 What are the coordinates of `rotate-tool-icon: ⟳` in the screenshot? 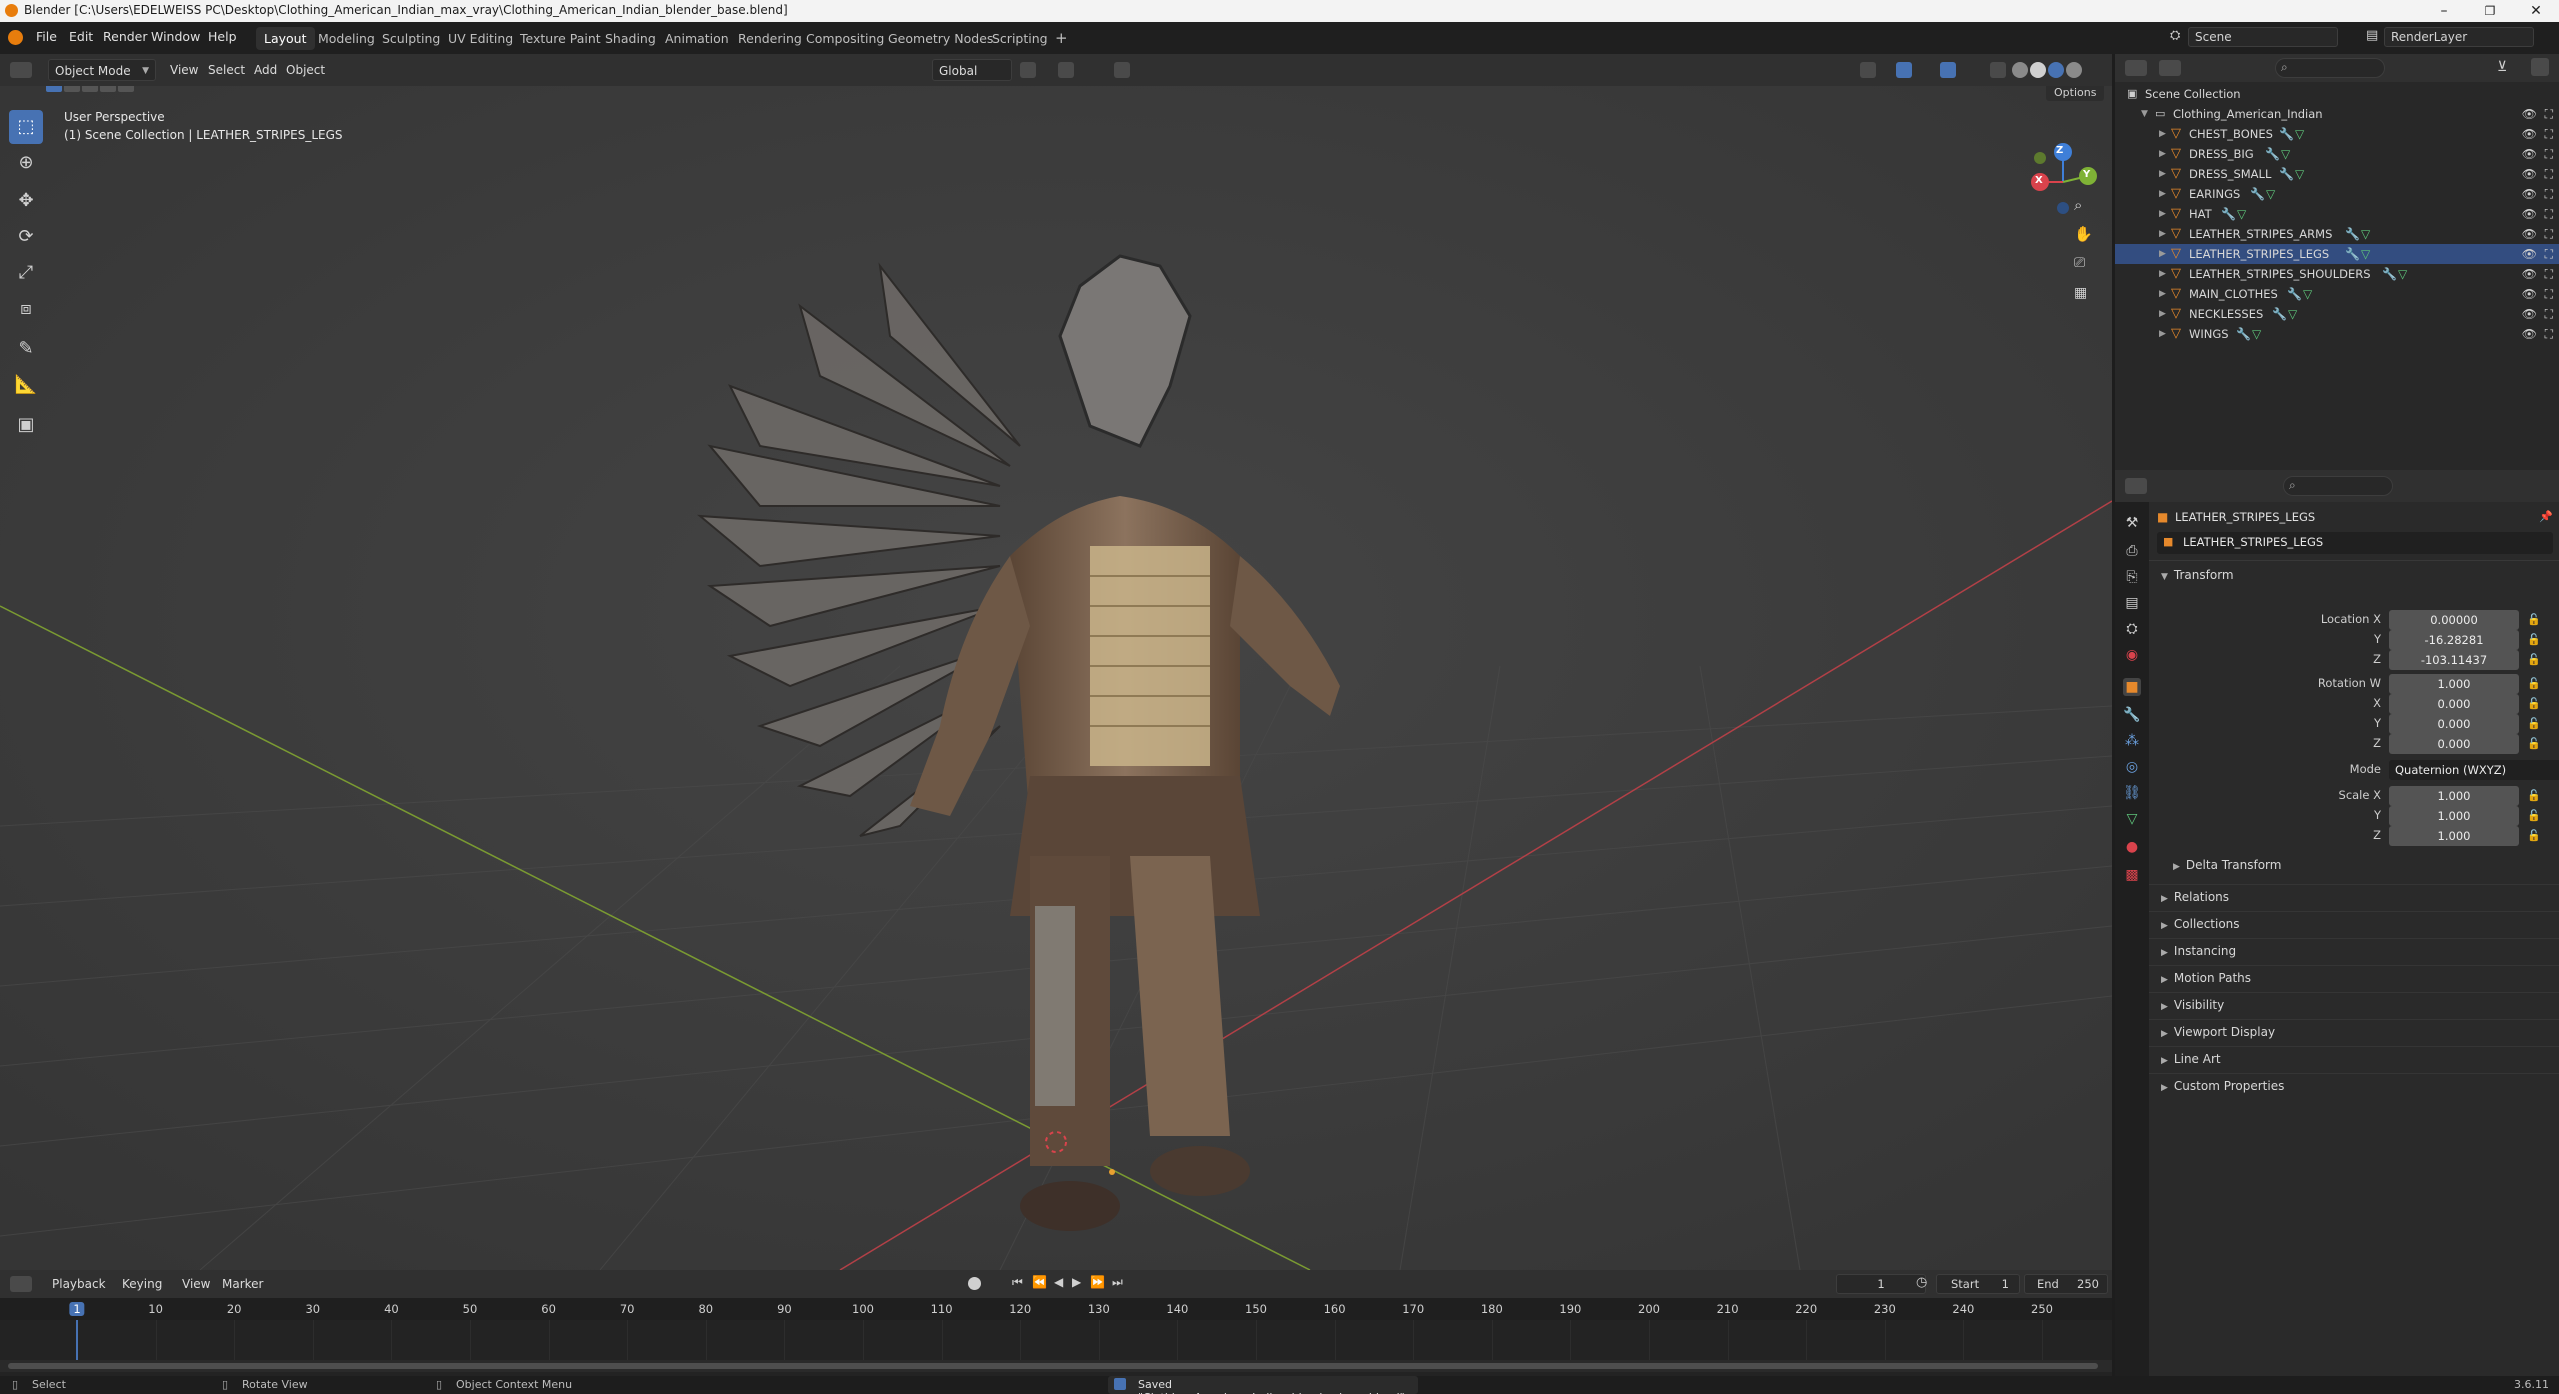 It's located at (26, 237).